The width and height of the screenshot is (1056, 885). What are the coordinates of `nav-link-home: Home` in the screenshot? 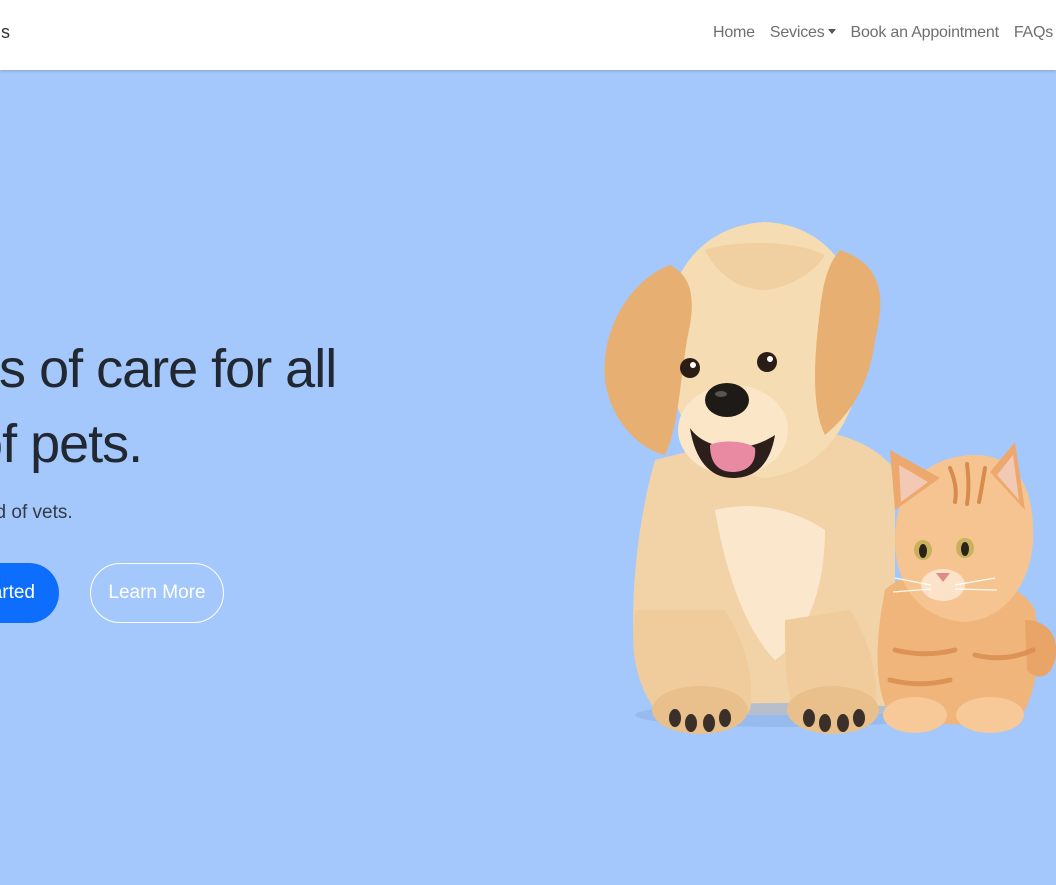 It's located at (734, 33).